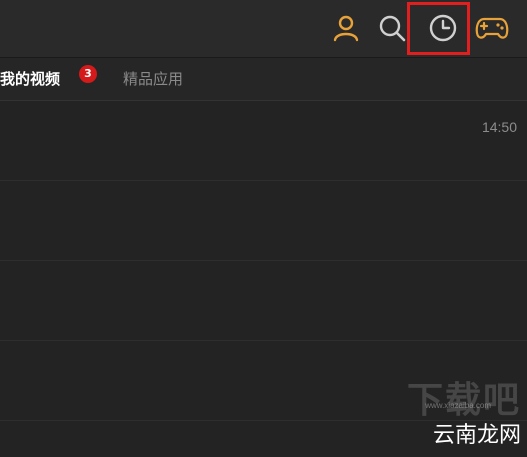  I want to click on top-toolbar, so click(263, 29).